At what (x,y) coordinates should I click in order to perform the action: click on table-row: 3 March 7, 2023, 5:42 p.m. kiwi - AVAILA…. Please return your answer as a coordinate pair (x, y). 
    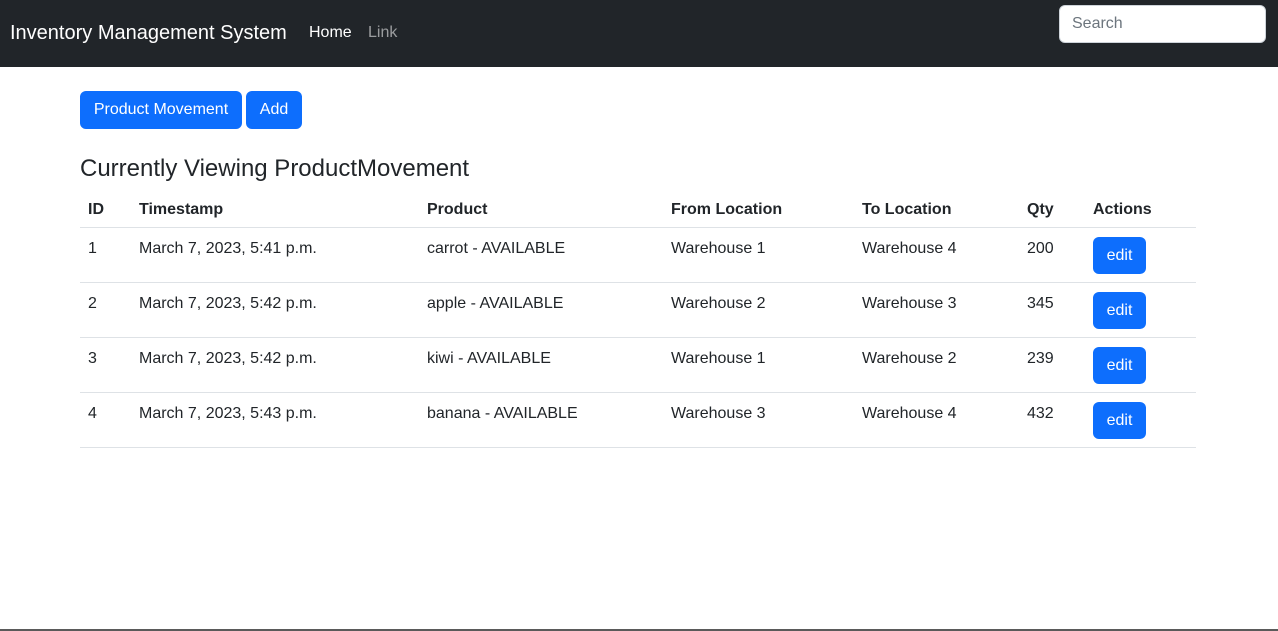
    Looking at the image, I should click on (638, 365).